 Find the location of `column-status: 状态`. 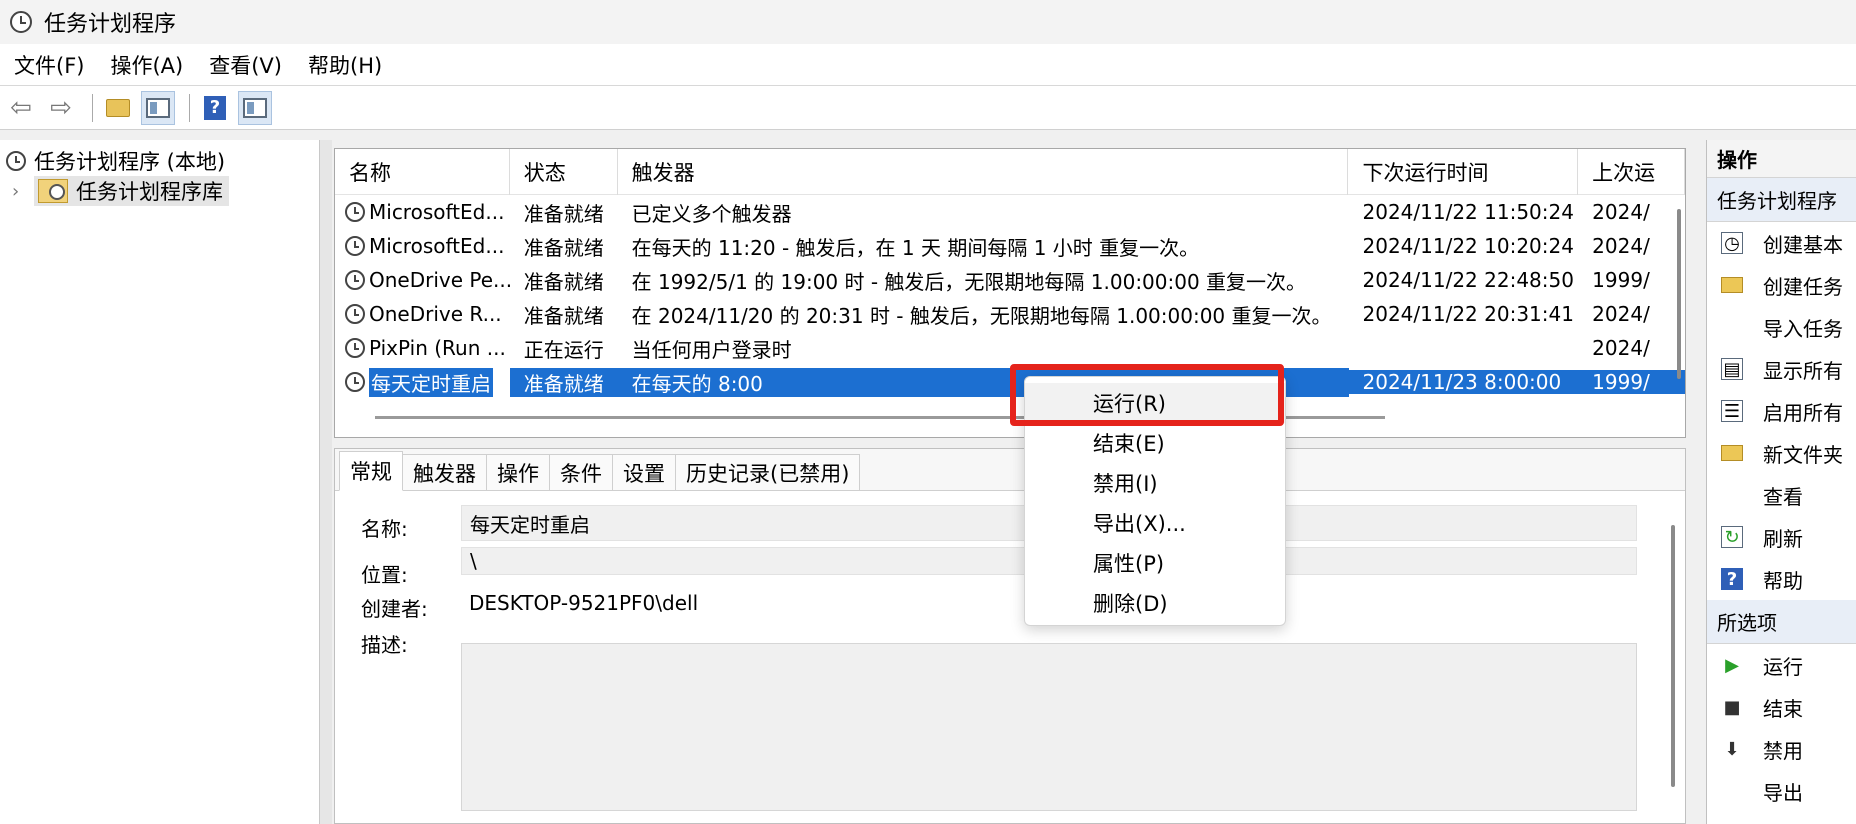

column-status: 状态 is located at coordinates (564, 172).